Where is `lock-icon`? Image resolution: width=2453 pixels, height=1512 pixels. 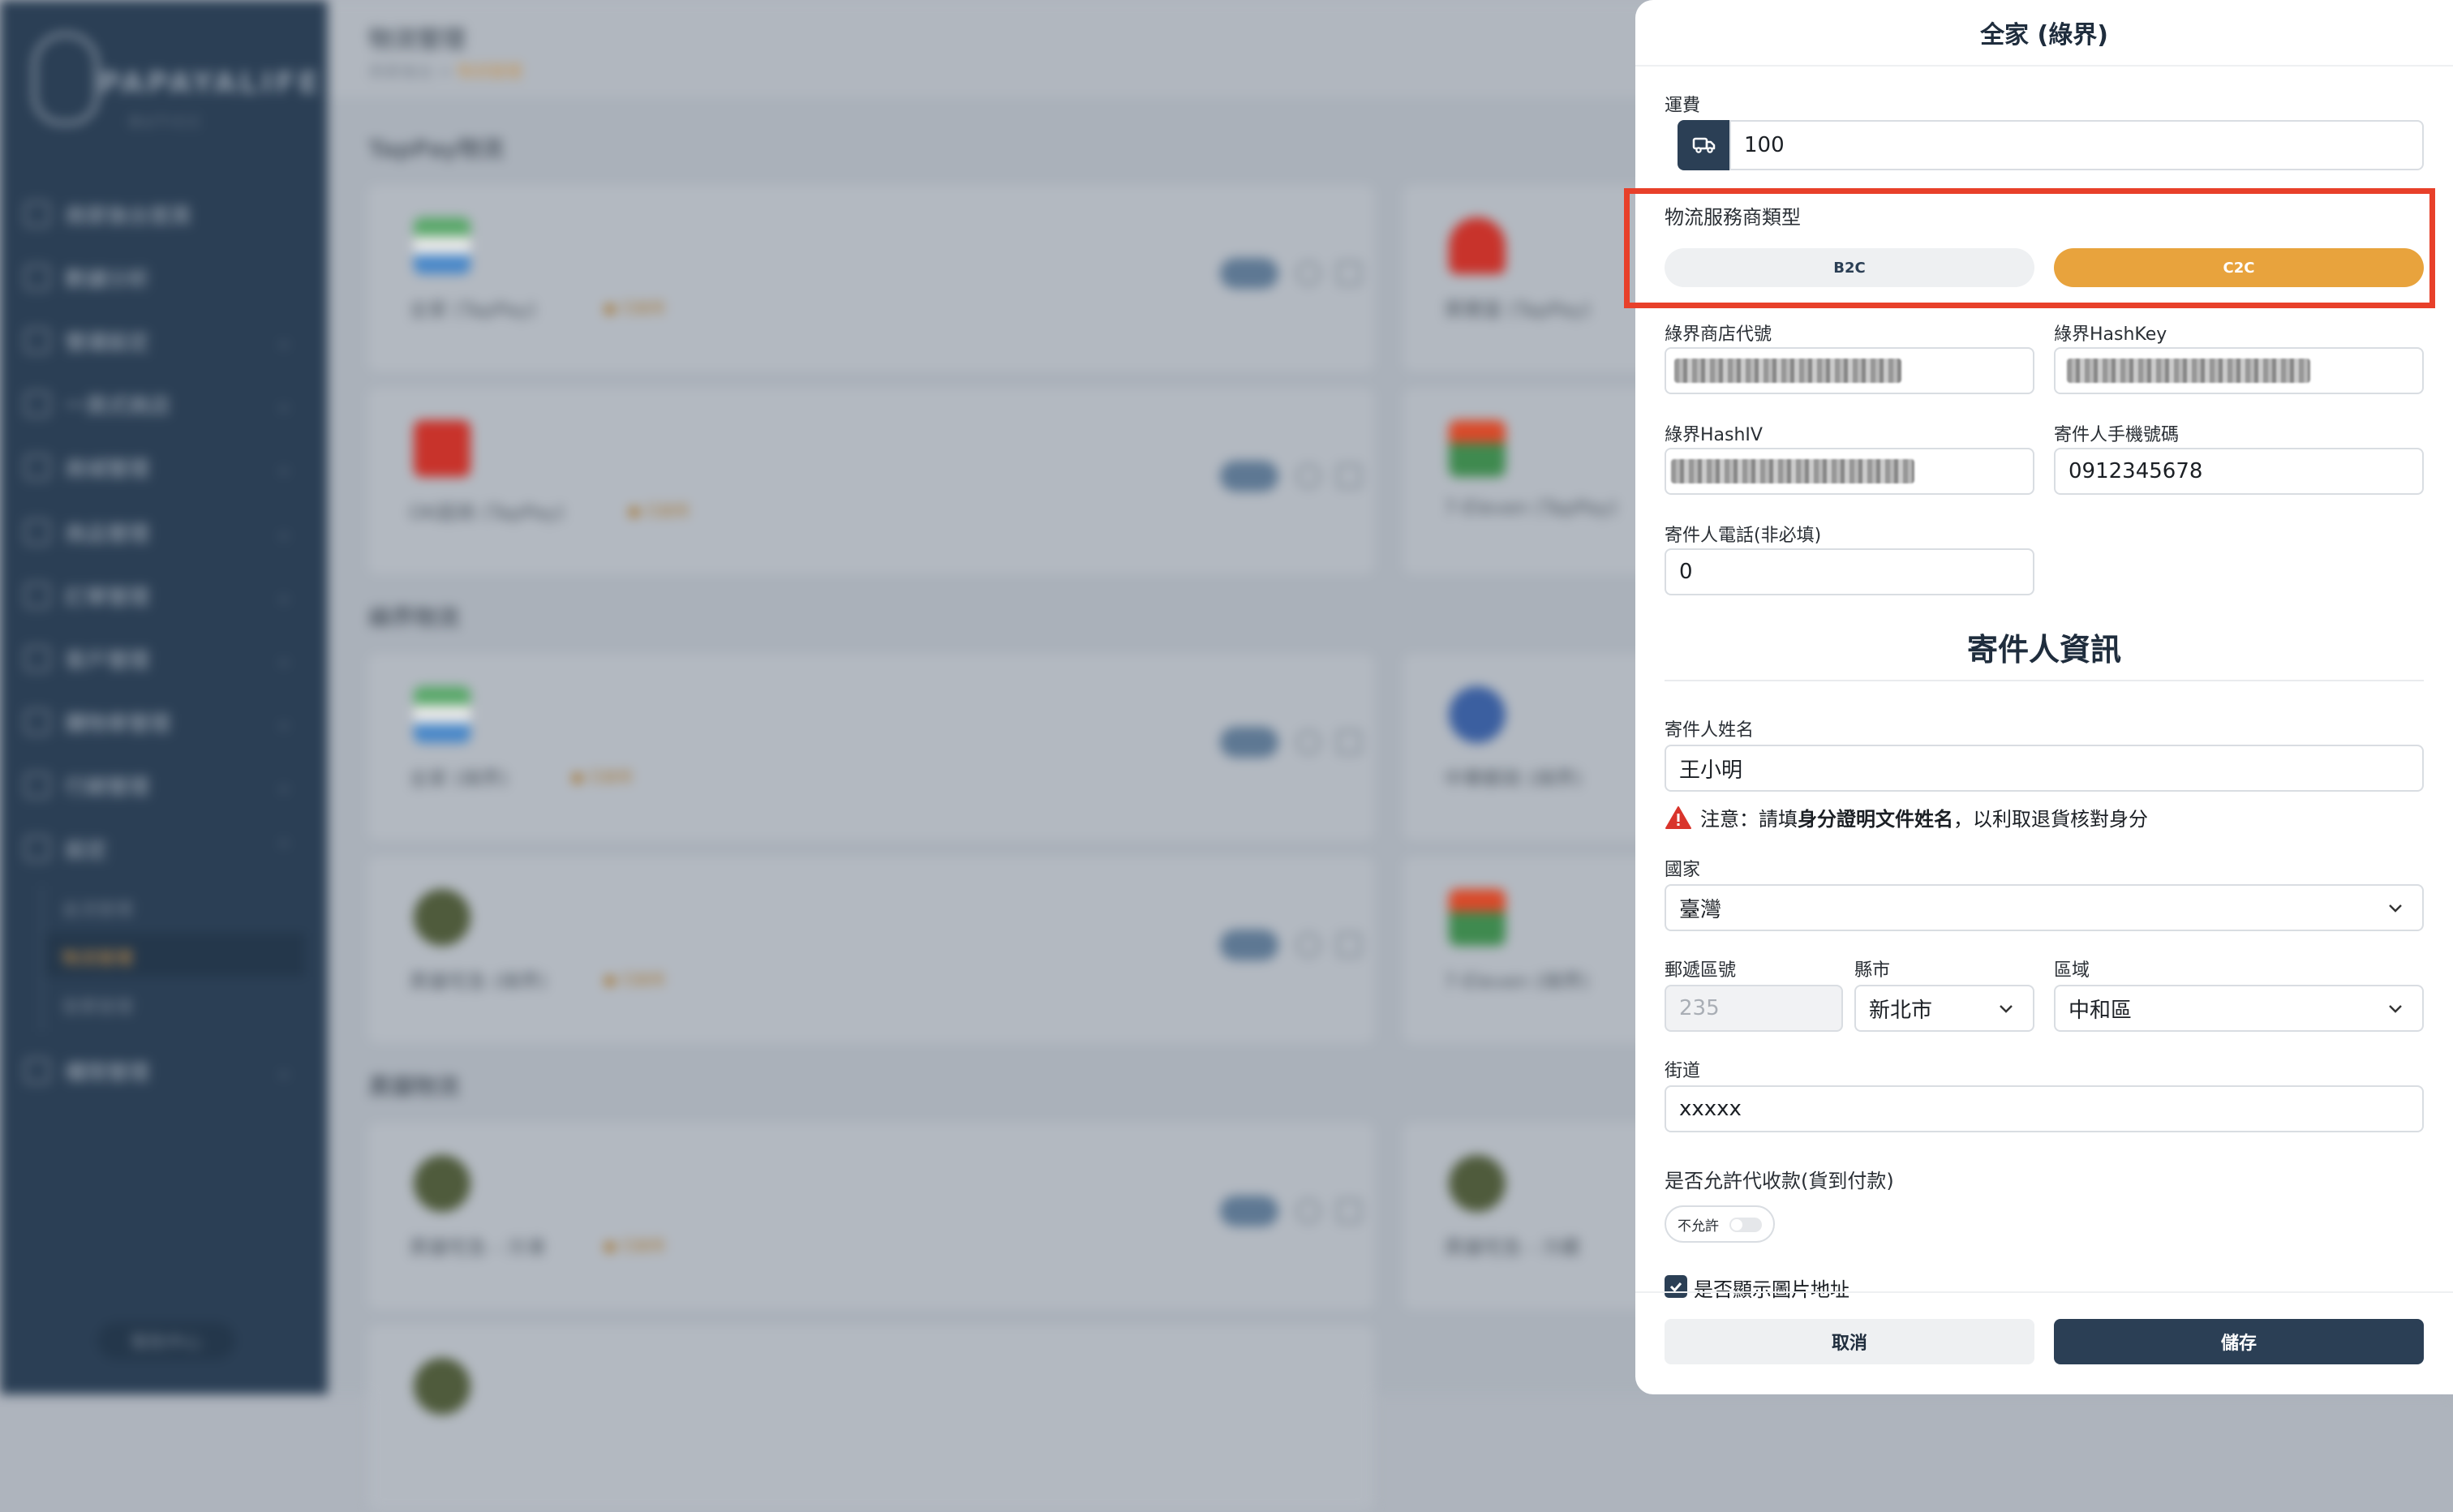 lock-icon is located at coordinates (37, 1071).